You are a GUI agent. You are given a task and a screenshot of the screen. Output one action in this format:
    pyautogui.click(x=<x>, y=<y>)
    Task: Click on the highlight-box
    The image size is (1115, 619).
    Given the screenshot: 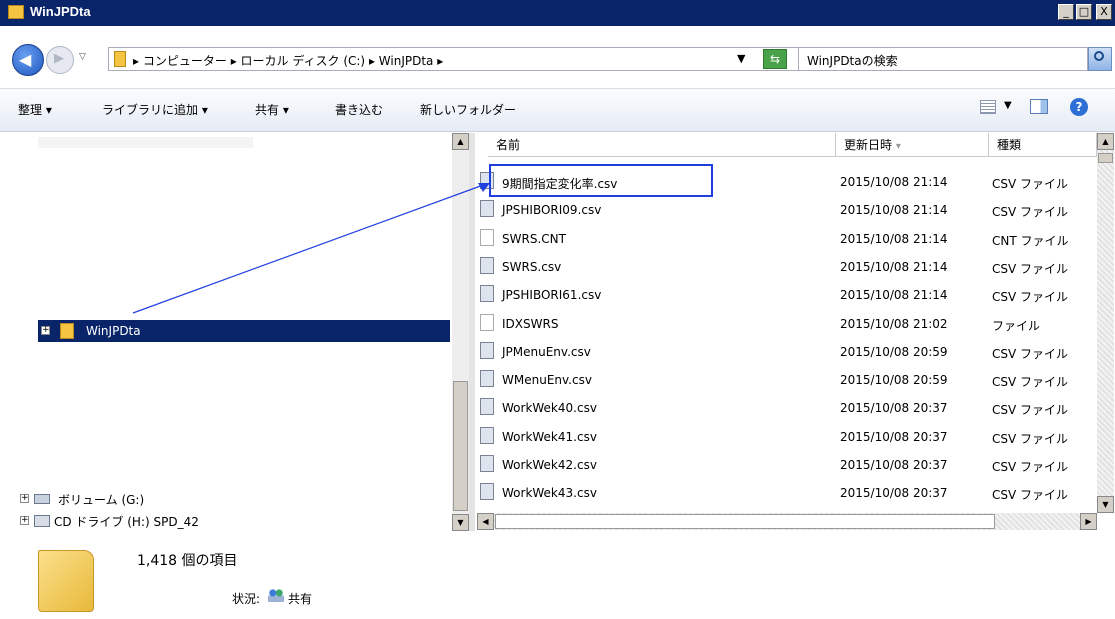 What is the action you would take?
    pyautogui.click(x=601, y=180)
    